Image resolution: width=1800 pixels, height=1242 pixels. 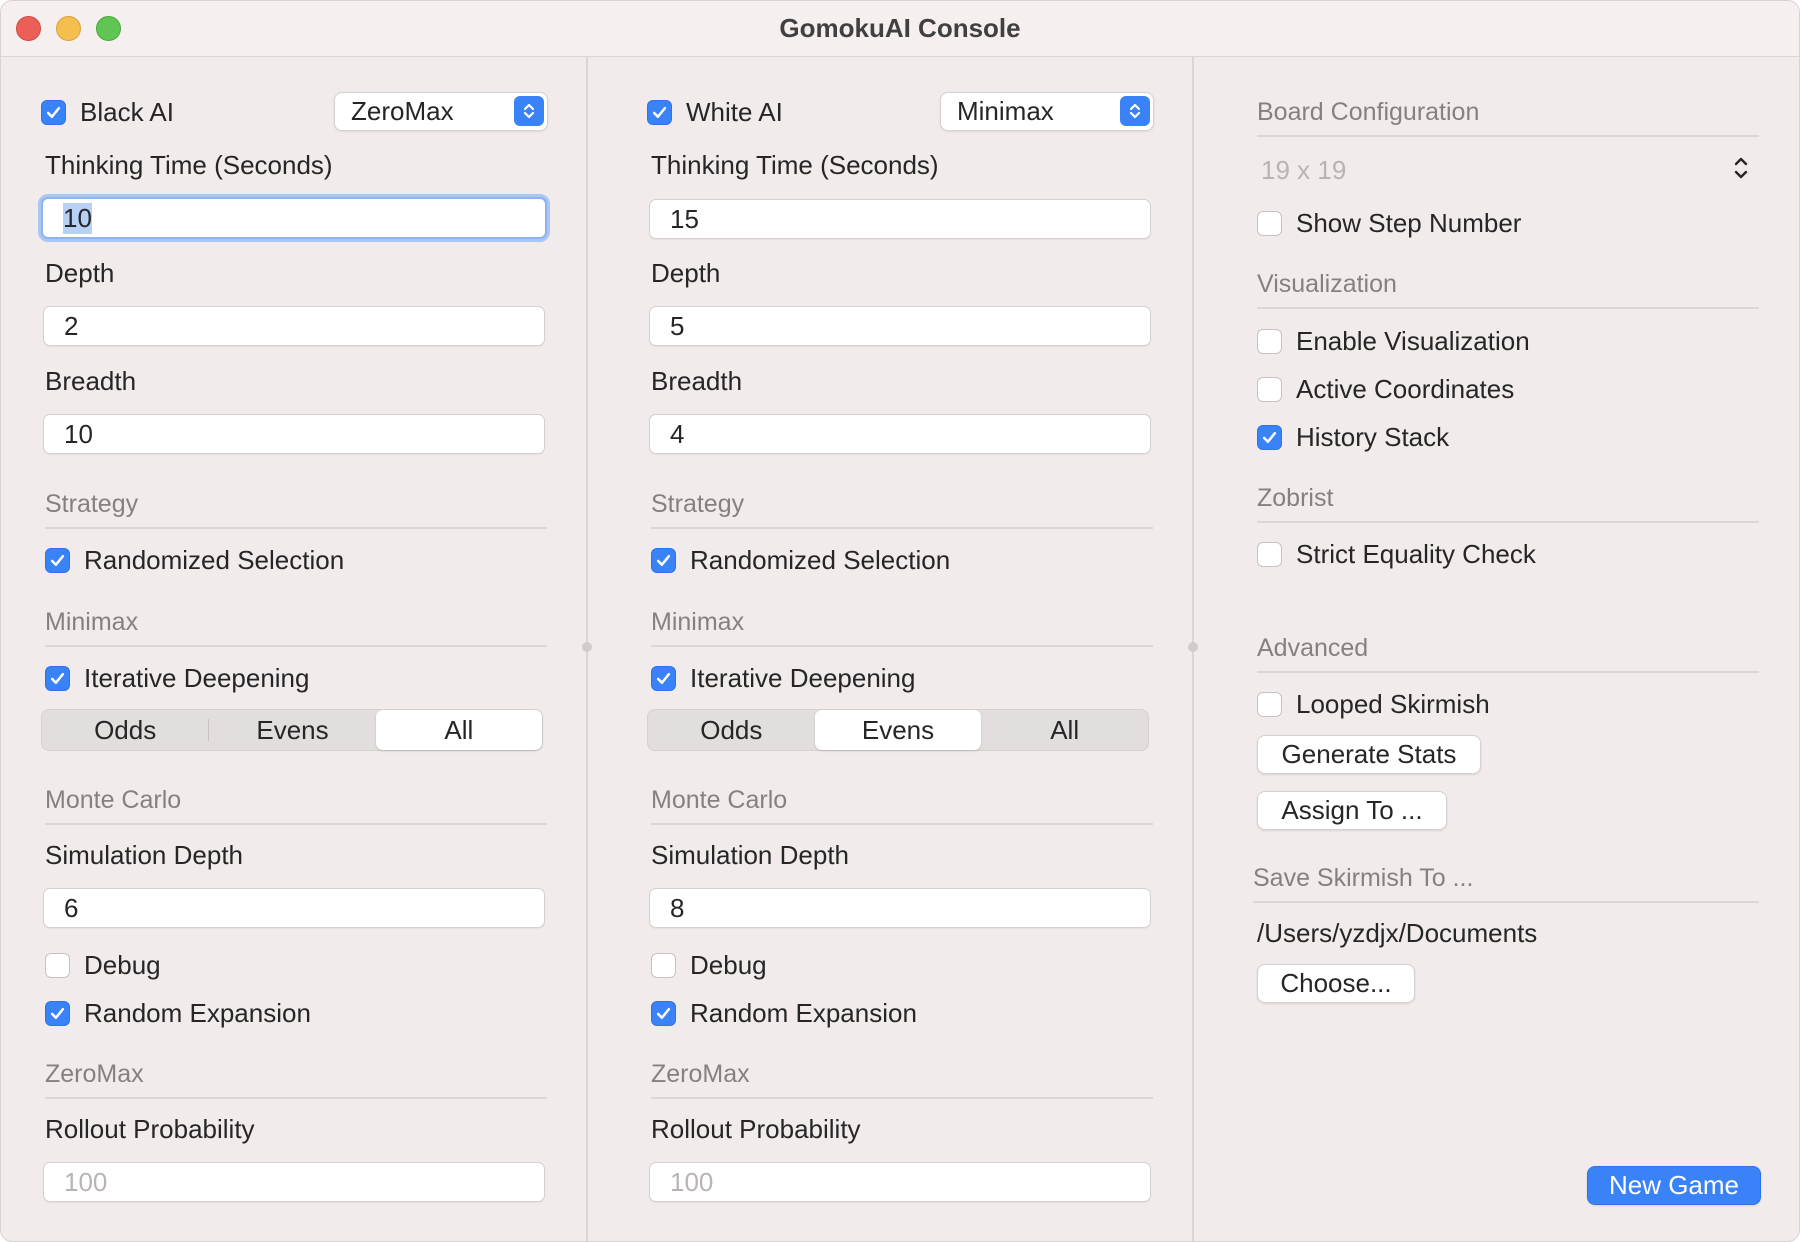 What do you see at coordinates (900, 434) in the screenshot?
I see `breadth-field: 4` at bounding box center [900, 434].